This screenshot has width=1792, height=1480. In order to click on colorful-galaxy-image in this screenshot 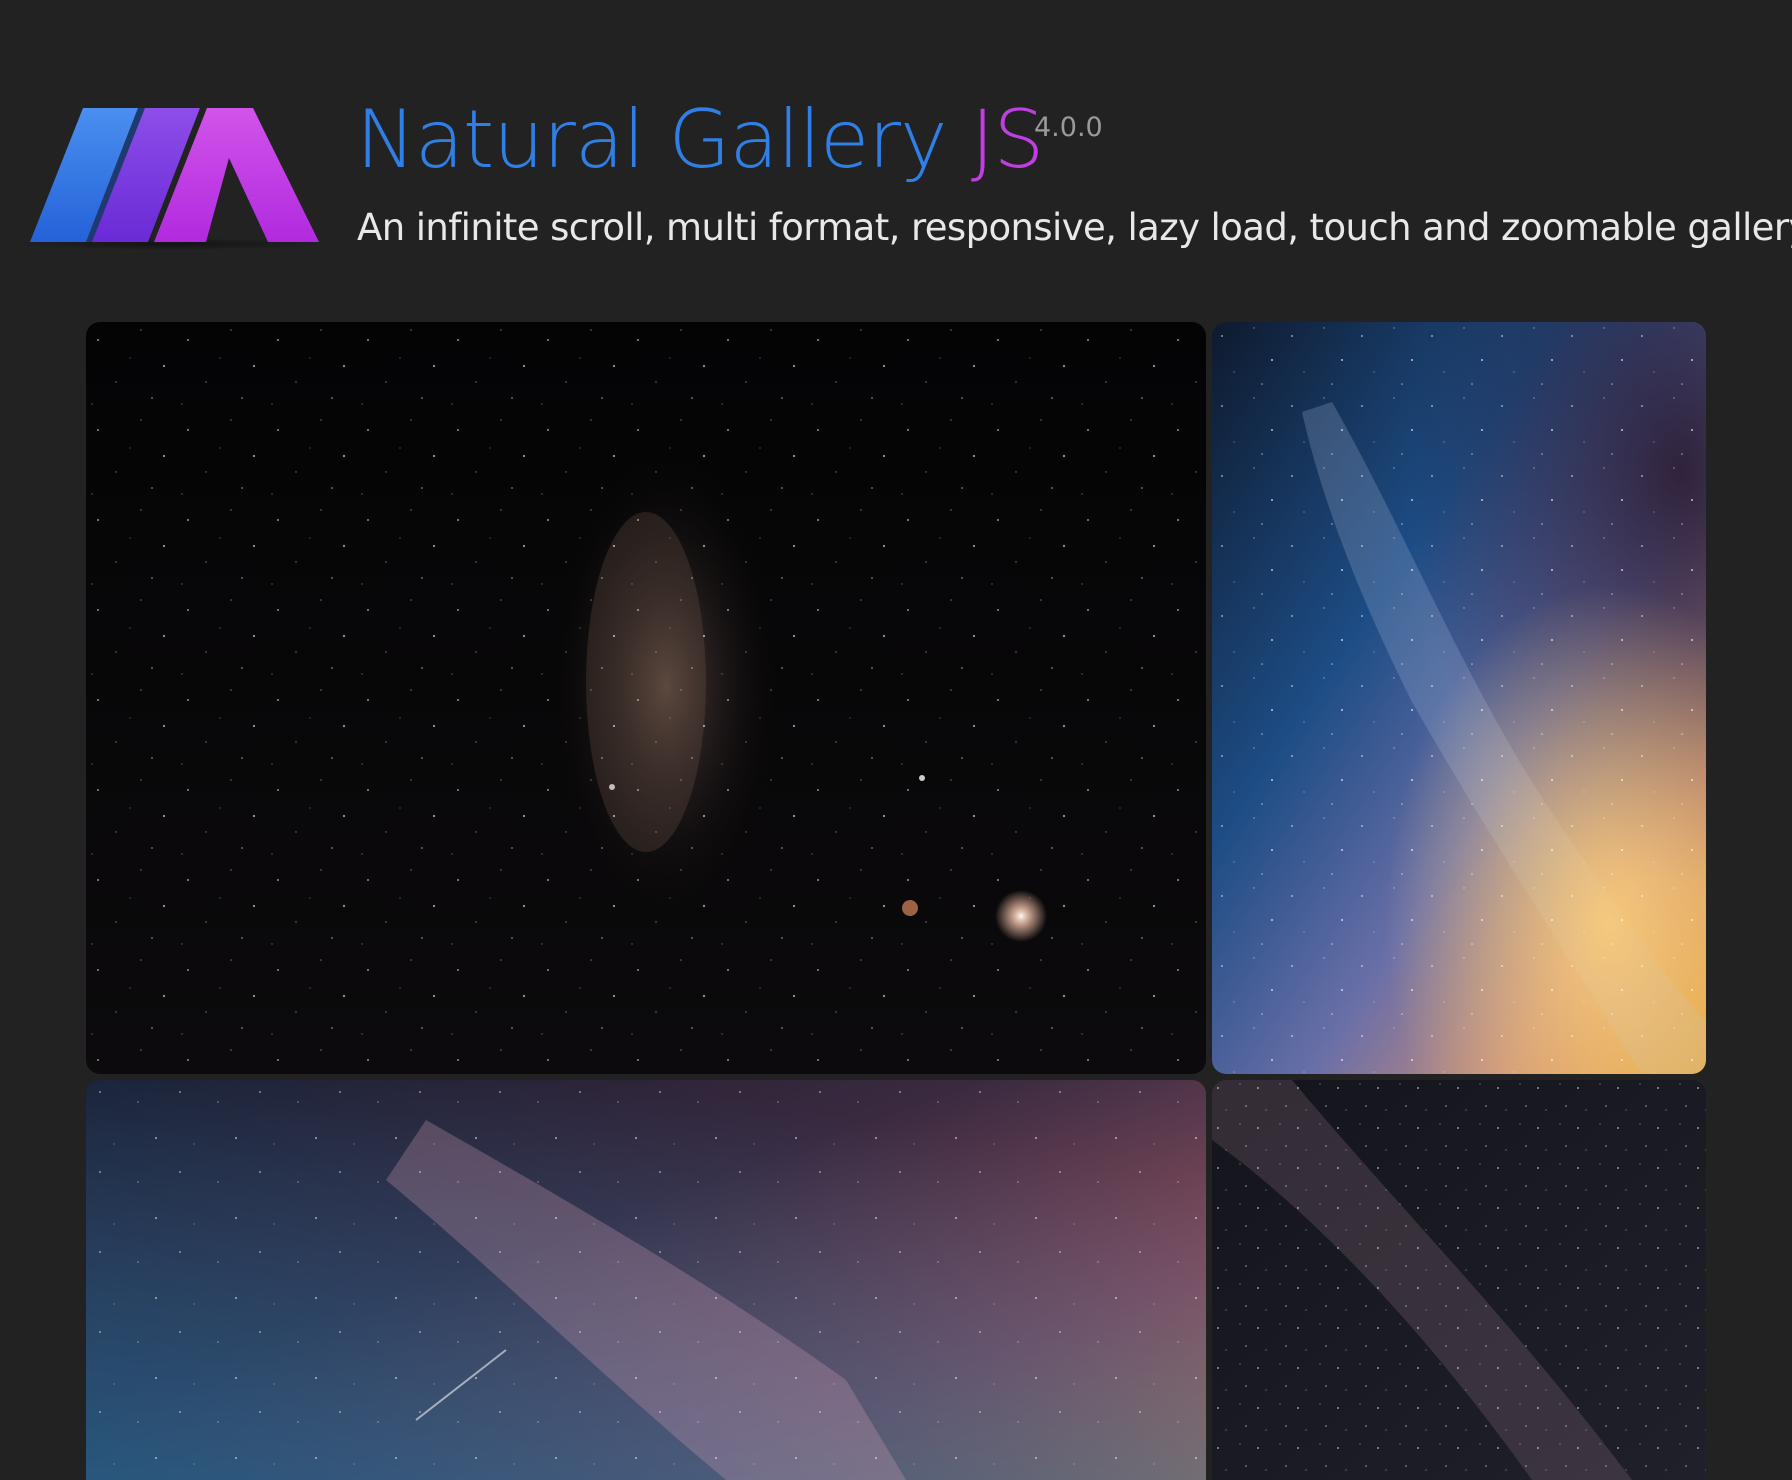, I will do `click(1459, 698)`.